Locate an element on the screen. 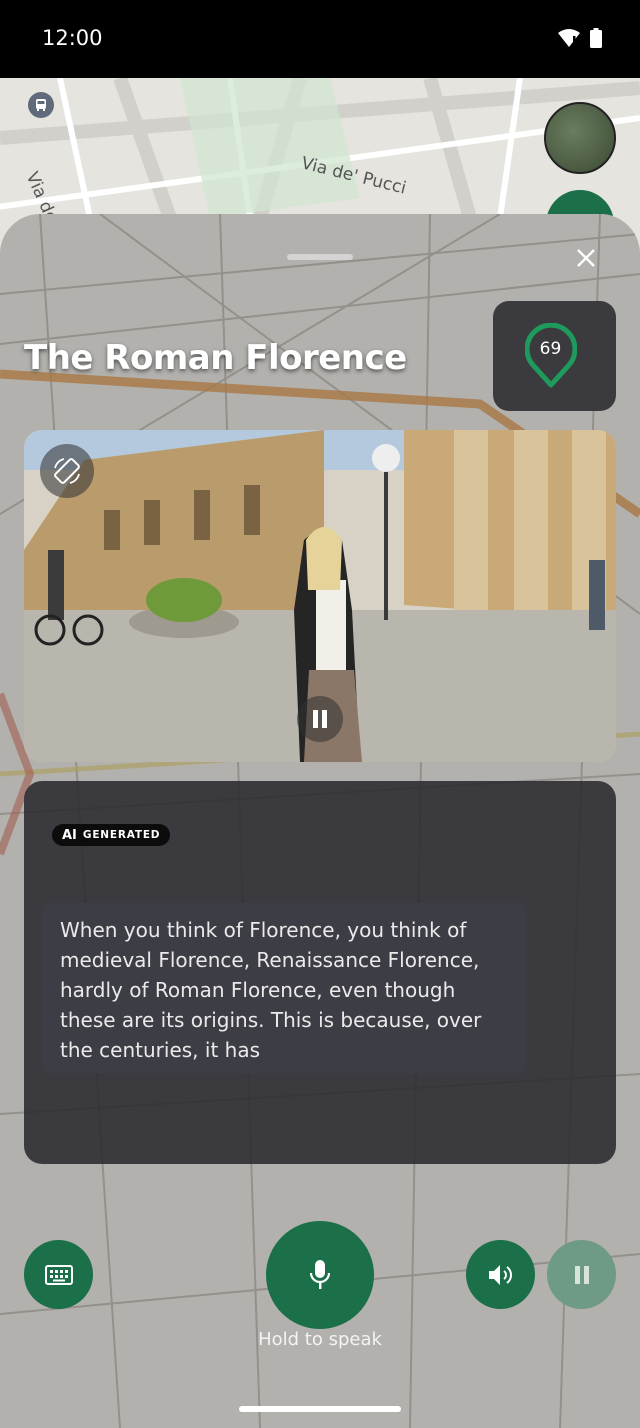 The width and height of the screenshot is (640, 1428). keyboard-icon is located at coordinates (58, 1274).